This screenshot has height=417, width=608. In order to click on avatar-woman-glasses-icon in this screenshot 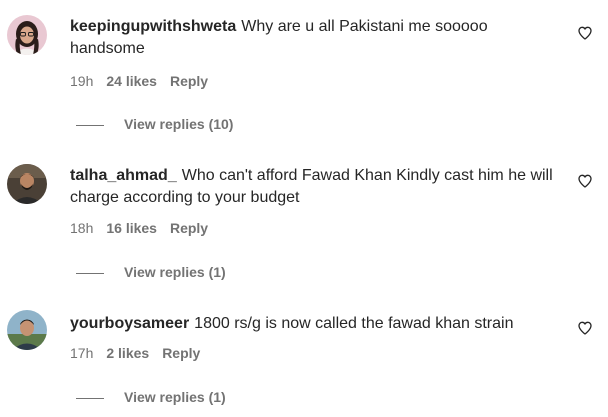, I will do `click(27, 35)`.